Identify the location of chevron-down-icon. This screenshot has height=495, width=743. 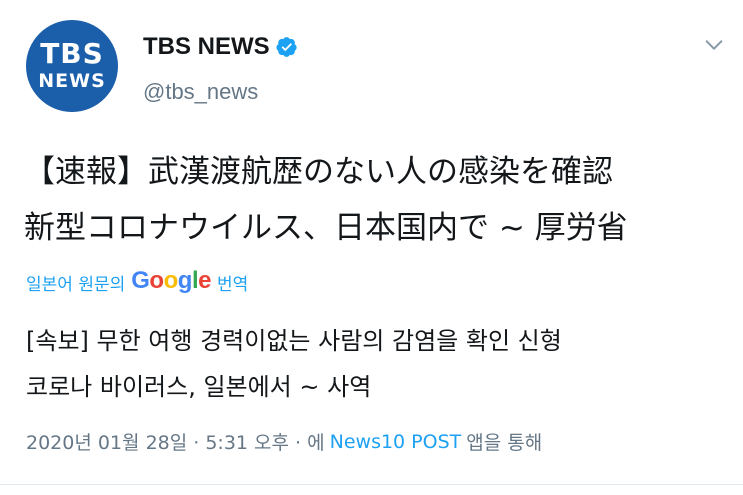
(714, 45).